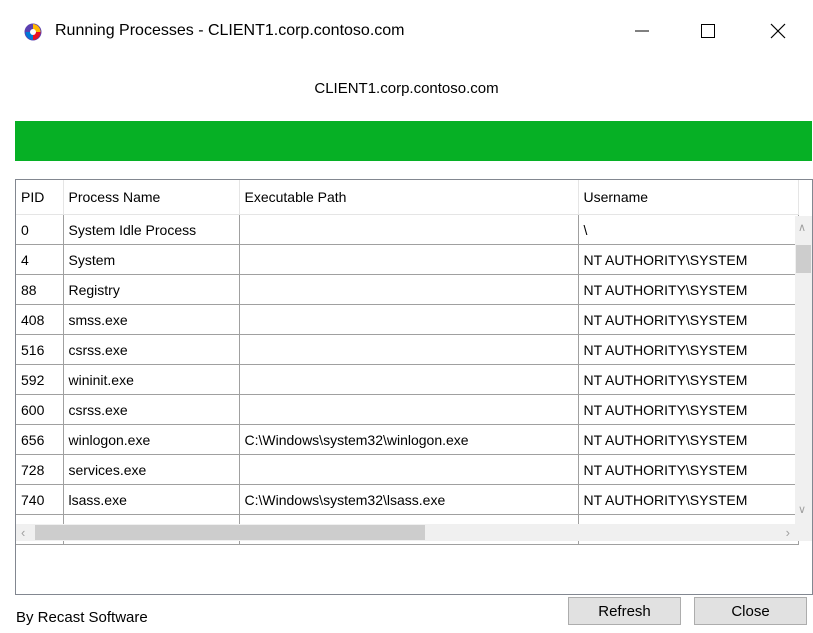  What do you see at coordinates (151, 197) in the screenshot?
I see `column-header-process-name: Process Name` at bounding box center [151, 197].